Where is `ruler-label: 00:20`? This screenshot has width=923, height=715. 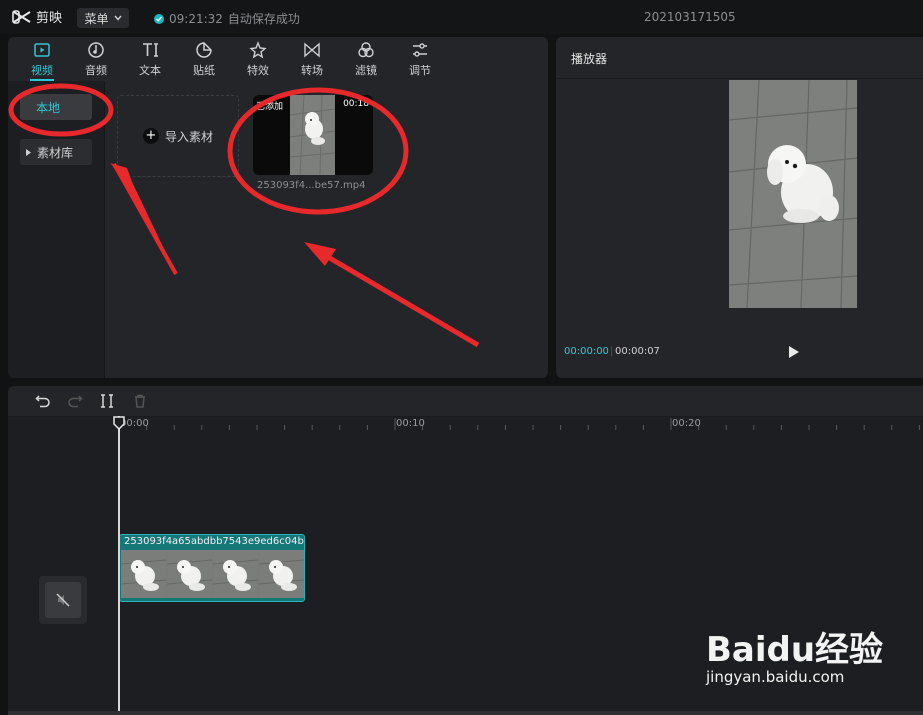
ruler-label: 00:20 is located at coordinates (686, 423).